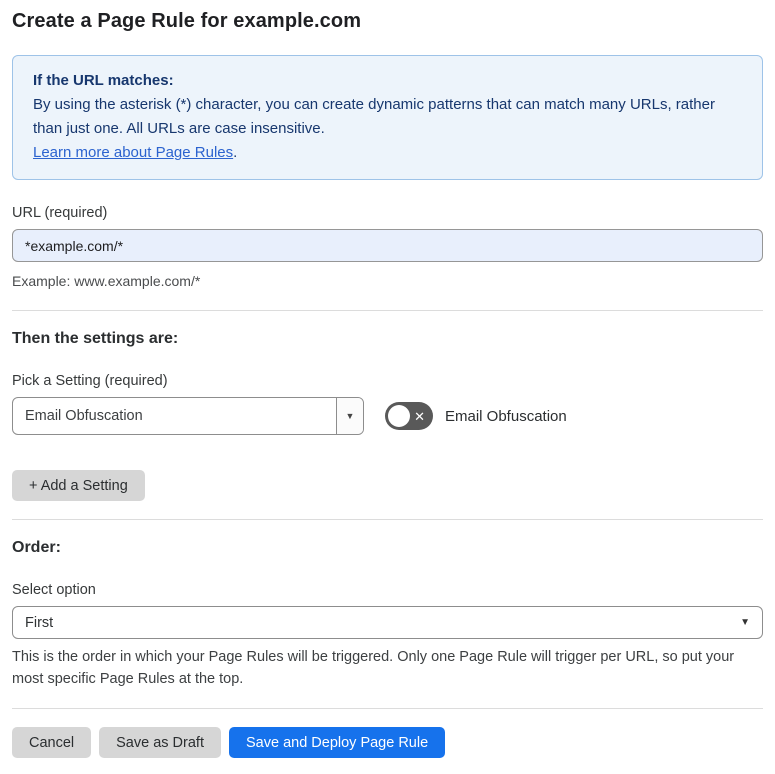  I want to click on email-obfuscation-toggle-group: ✕ Email Obfuscation, so click(476, 416).